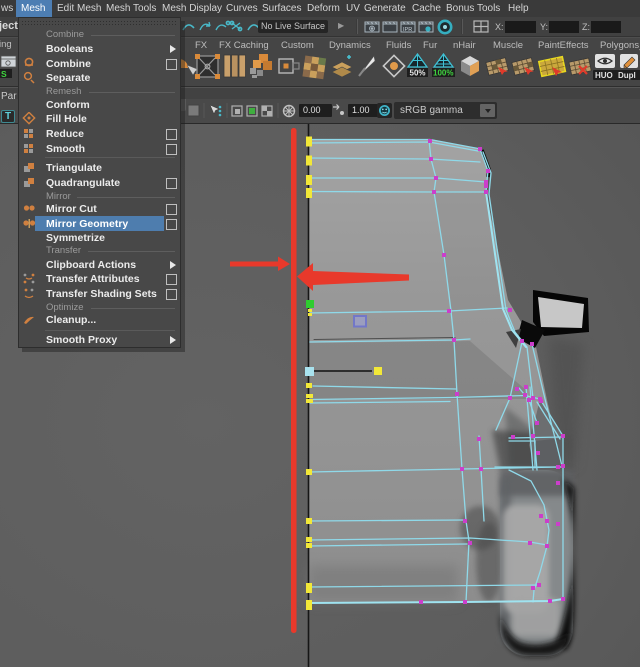  Describe the element at coordinates (443, 73) in the screenshot. I see `svg-text: 100%` at that location.